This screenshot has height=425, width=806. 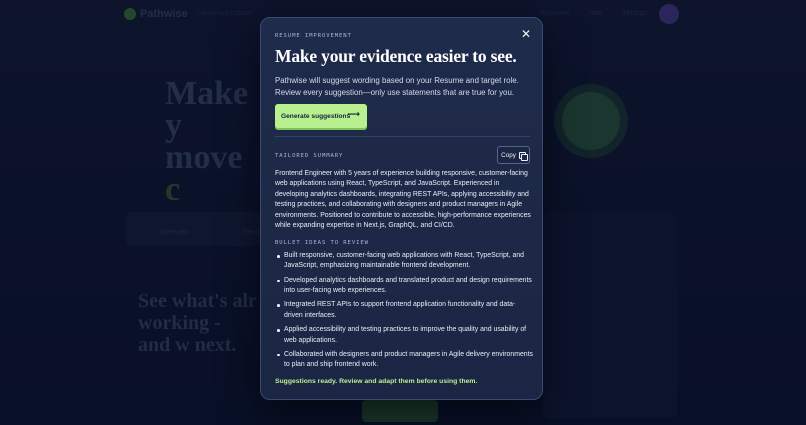 What do you see at coordinates (322, 243) in the screenshot?
I see `bullets-section-label: BULLET IDEAS TO REVIEW` at bounding box center [322, 243].